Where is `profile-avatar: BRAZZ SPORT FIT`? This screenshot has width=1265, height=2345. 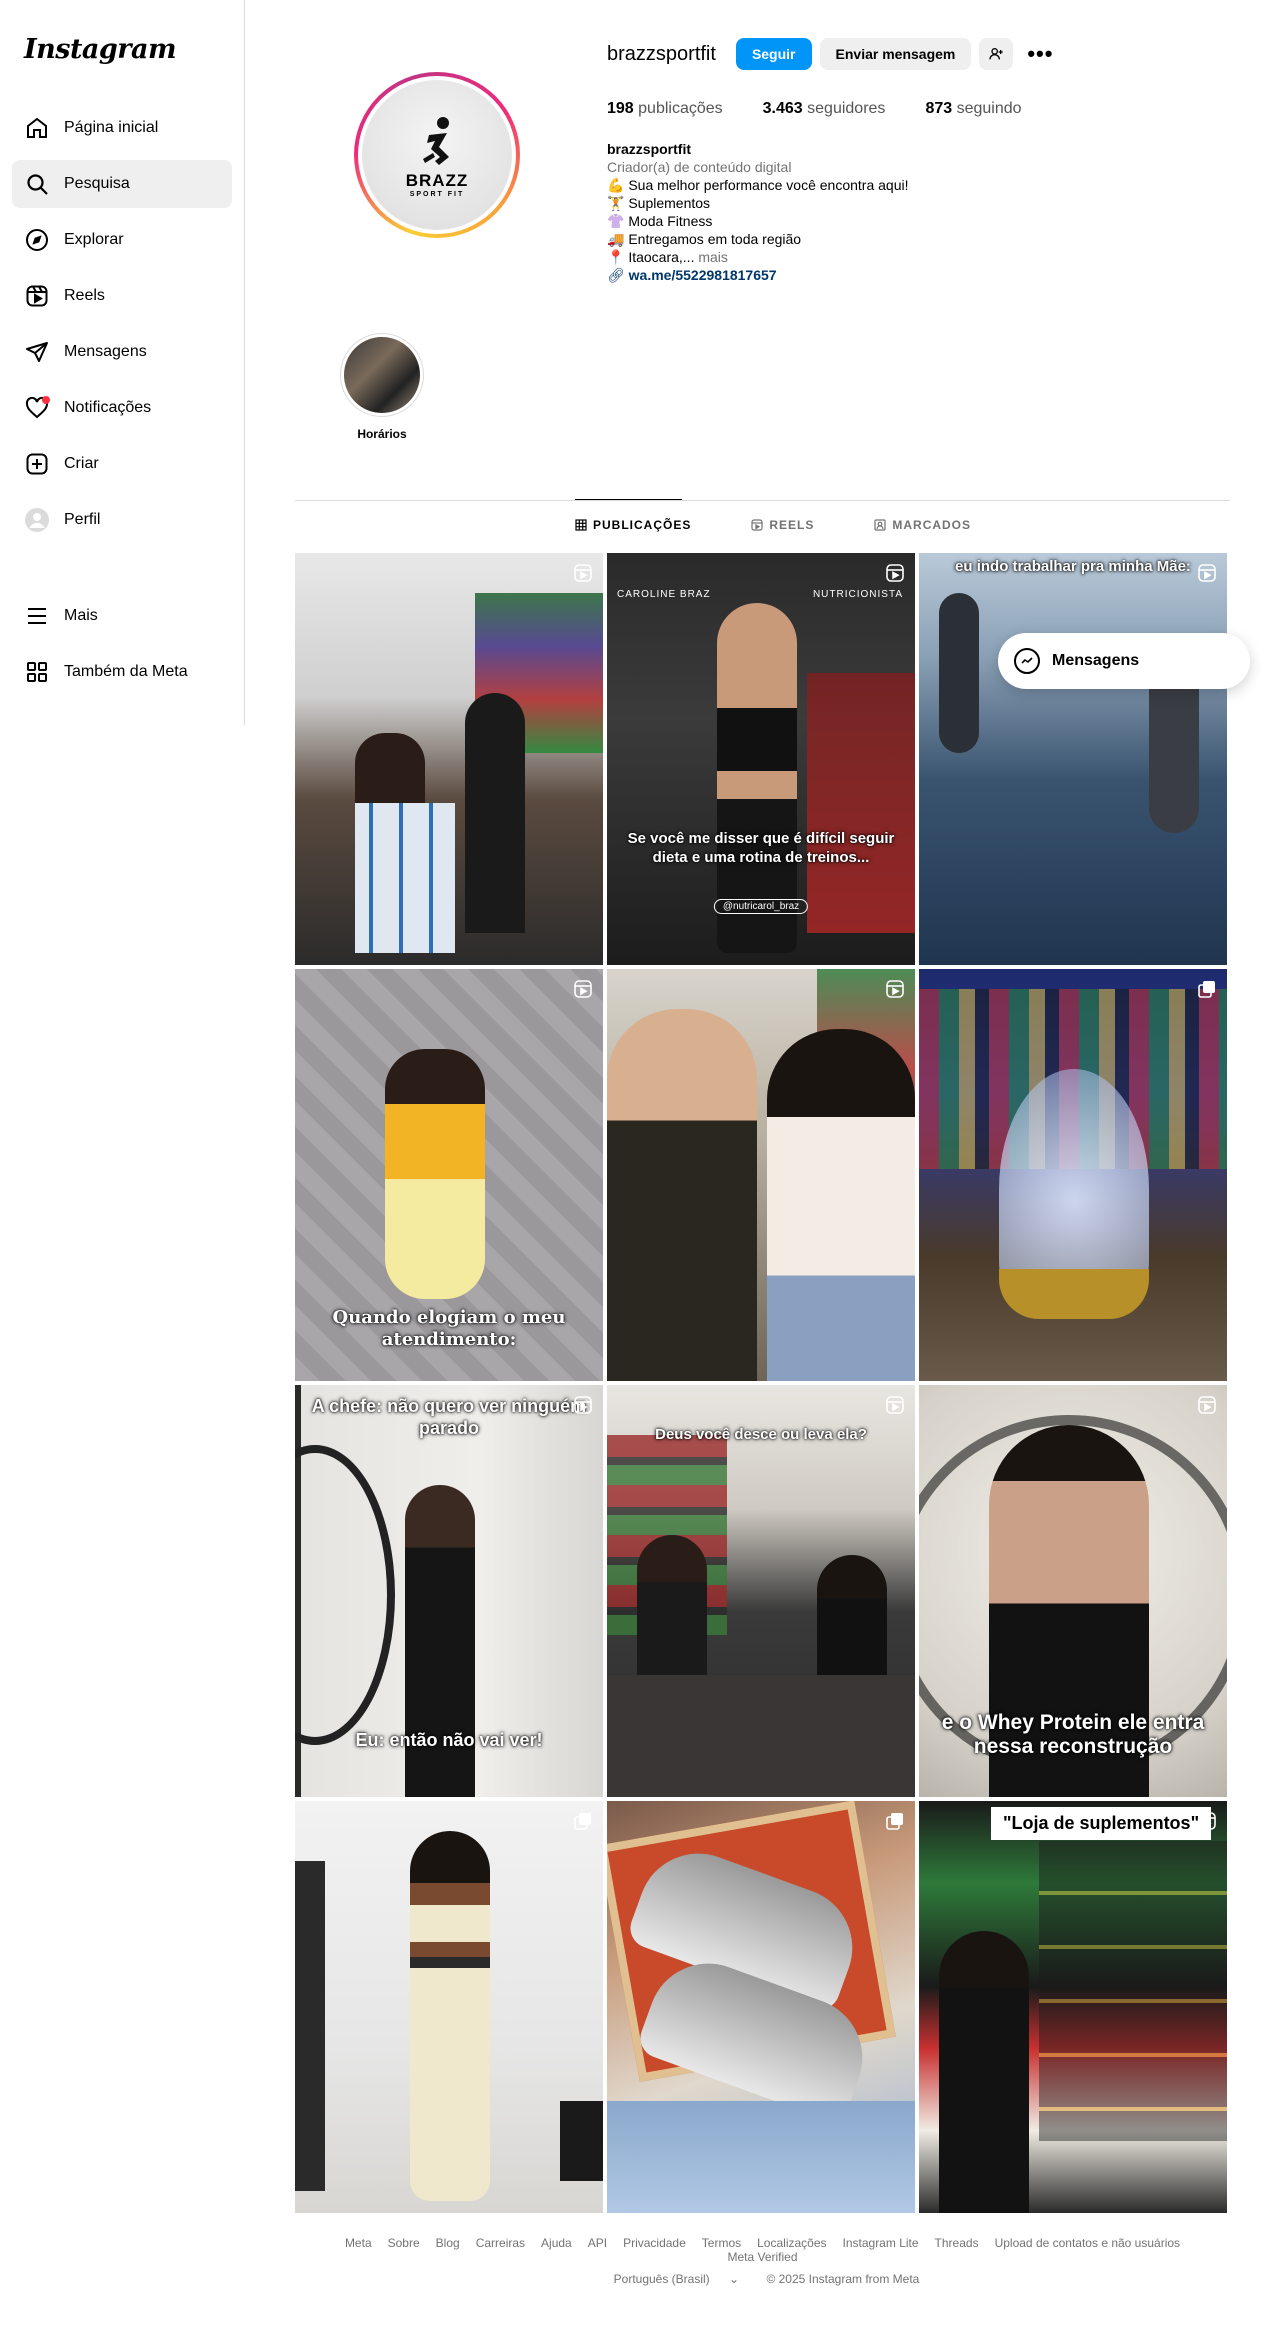
profile-avatar: BRAZZ SPORT FIT is located at coordinates (437, 155).